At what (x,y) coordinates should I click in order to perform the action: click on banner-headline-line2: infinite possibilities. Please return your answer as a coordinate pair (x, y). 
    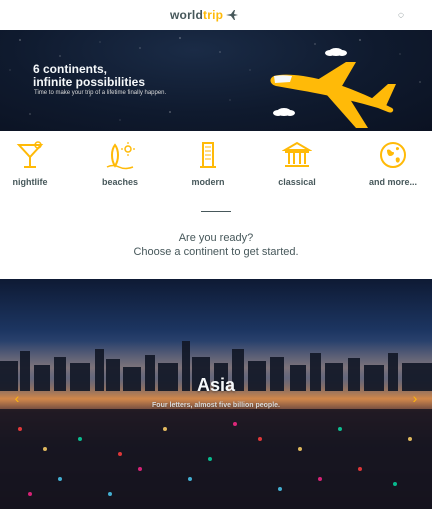
    Looking at the image, I should click on (89, 82).